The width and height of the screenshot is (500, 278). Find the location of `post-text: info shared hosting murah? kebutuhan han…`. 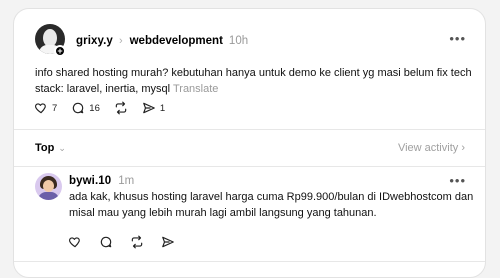

post-text: info shared hosting murah? kebutuhan han… is located at coordinates (253, 81).